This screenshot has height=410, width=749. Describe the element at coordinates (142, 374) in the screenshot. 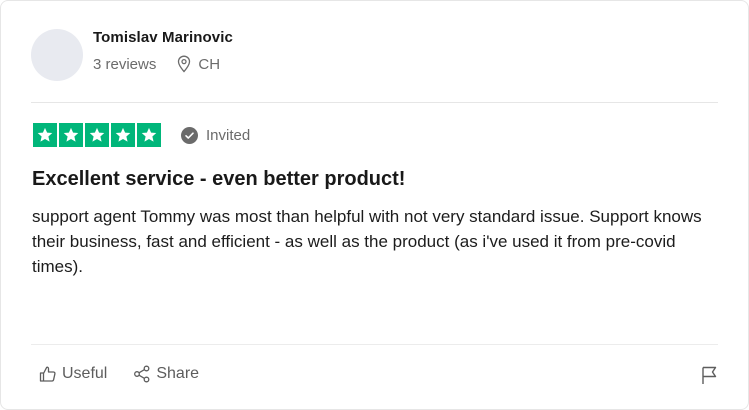

I see `share-icon` at that location.